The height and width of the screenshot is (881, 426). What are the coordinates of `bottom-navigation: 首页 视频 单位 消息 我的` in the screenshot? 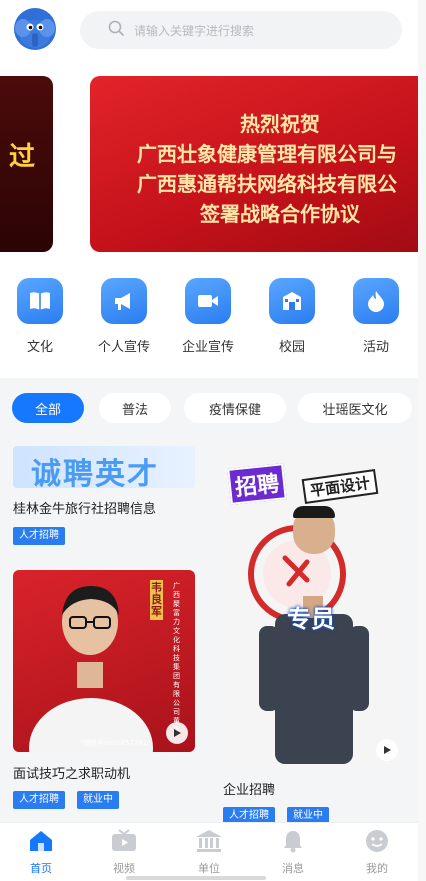 It's located at (209, 851).